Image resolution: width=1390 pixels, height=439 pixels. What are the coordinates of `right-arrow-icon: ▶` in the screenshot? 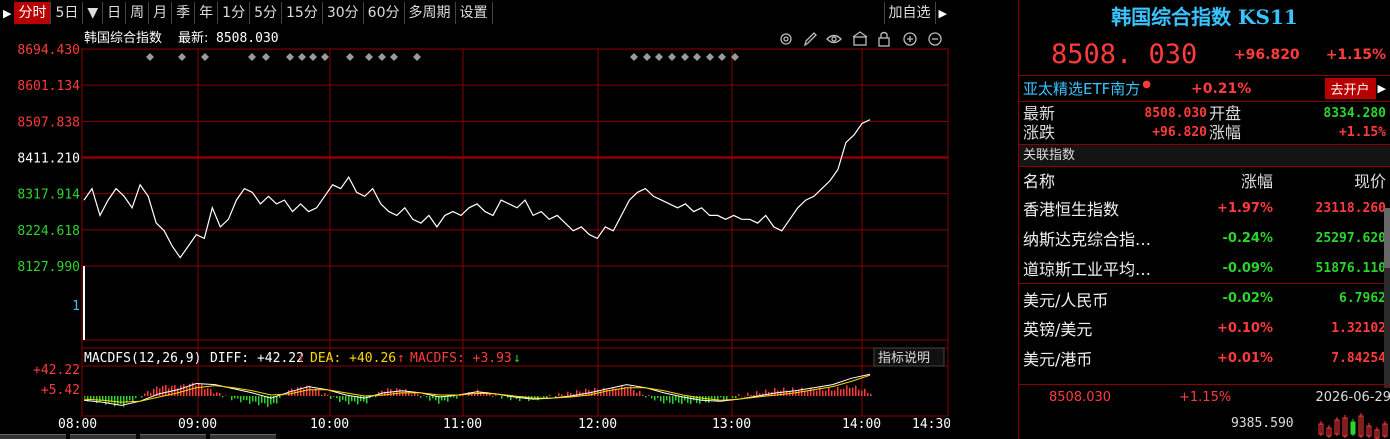 It's located at (943, 13).